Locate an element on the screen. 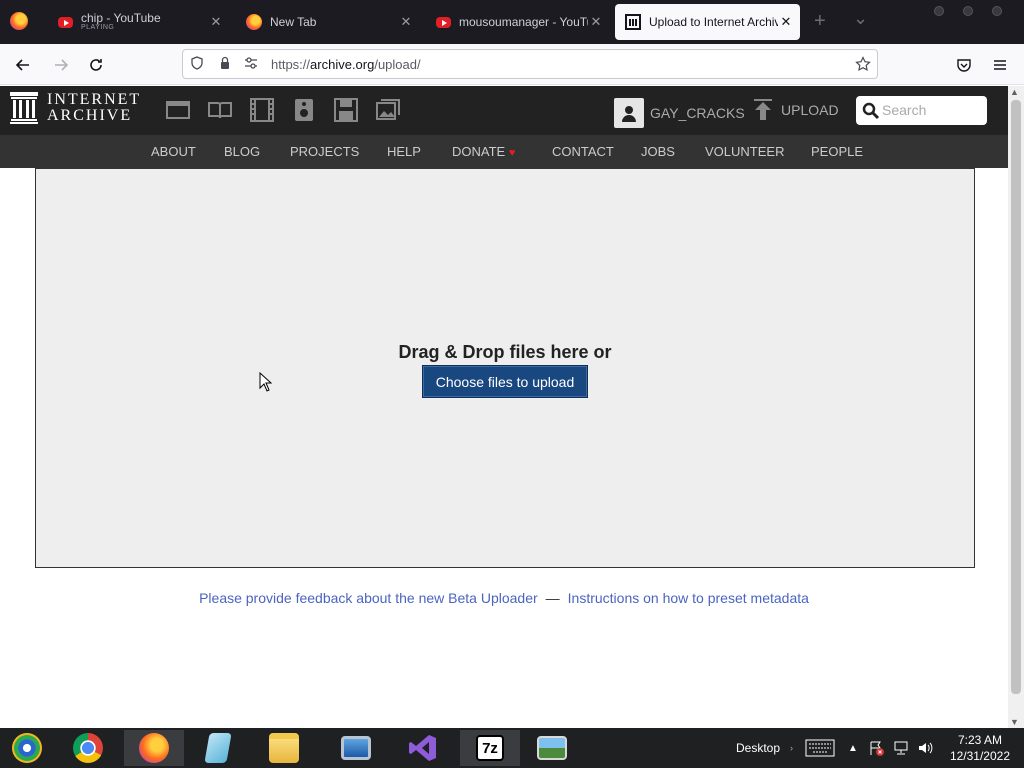 Image resolution: width=1024 pixels, height=768 pixels. username: GAY_CRACKS is located at coordinates (697, 113).